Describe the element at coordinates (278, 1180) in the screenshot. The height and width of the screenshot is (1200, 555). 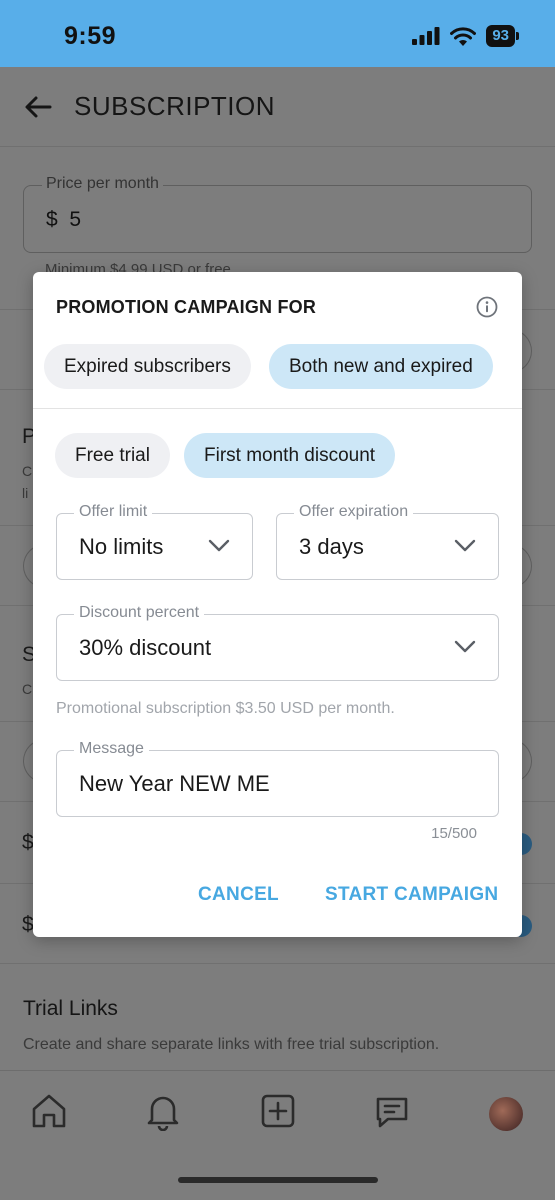
I see `home-indicator` at that location.